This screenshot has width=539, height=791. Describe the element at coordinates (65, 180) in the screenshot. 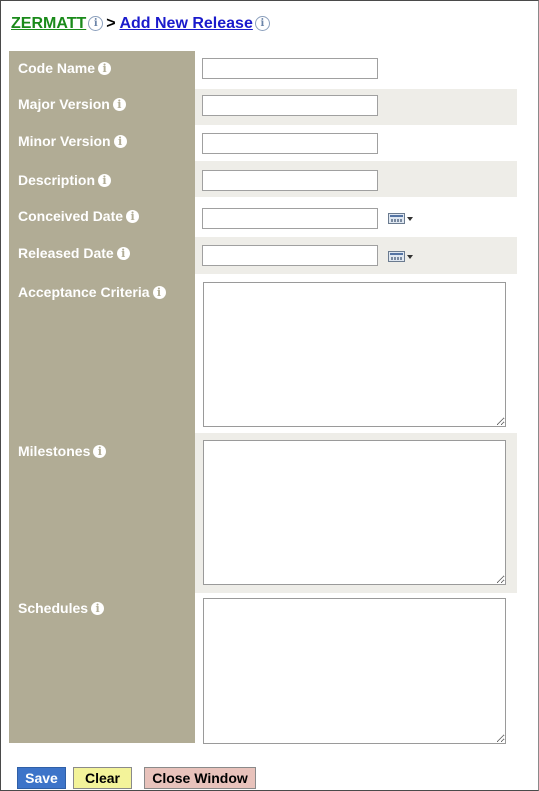

I see `description-label: Description i` at that location.